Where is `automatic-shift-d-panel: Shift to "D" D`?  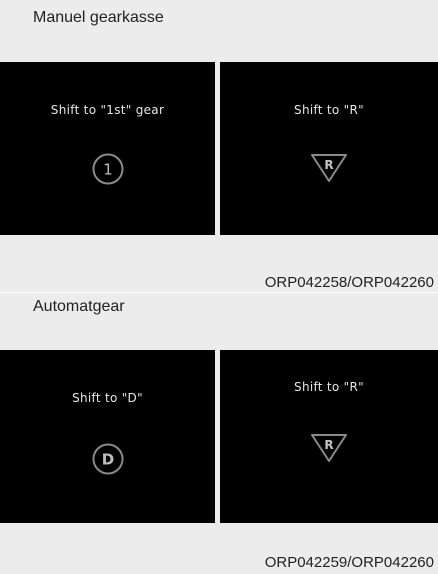
automatic-shift-d-panel: Shift to "D" D is located at coordinates (107, 436).